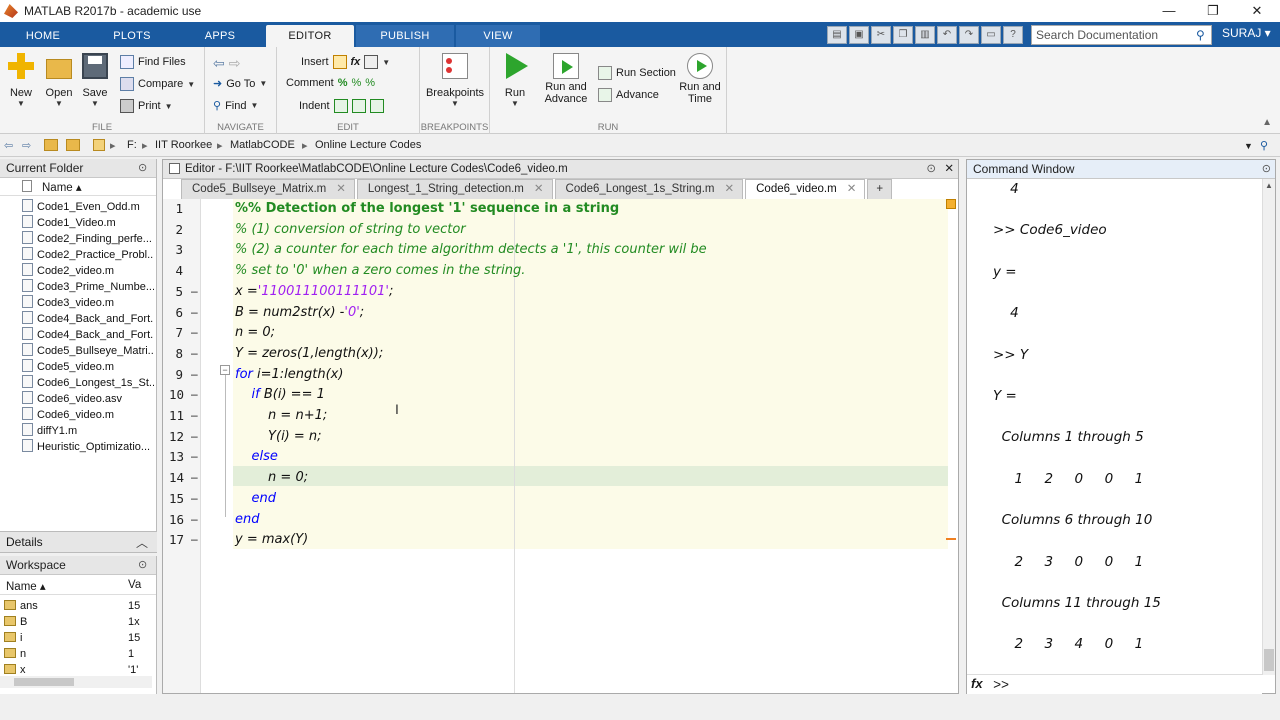 Image resolution: width=1280 pixels, height=720 pixels. What do you see at coordinates (1268, 427) in the screenshot?
I see `command-window-scrollbar: ▲` at bounding box center [1268, 427].